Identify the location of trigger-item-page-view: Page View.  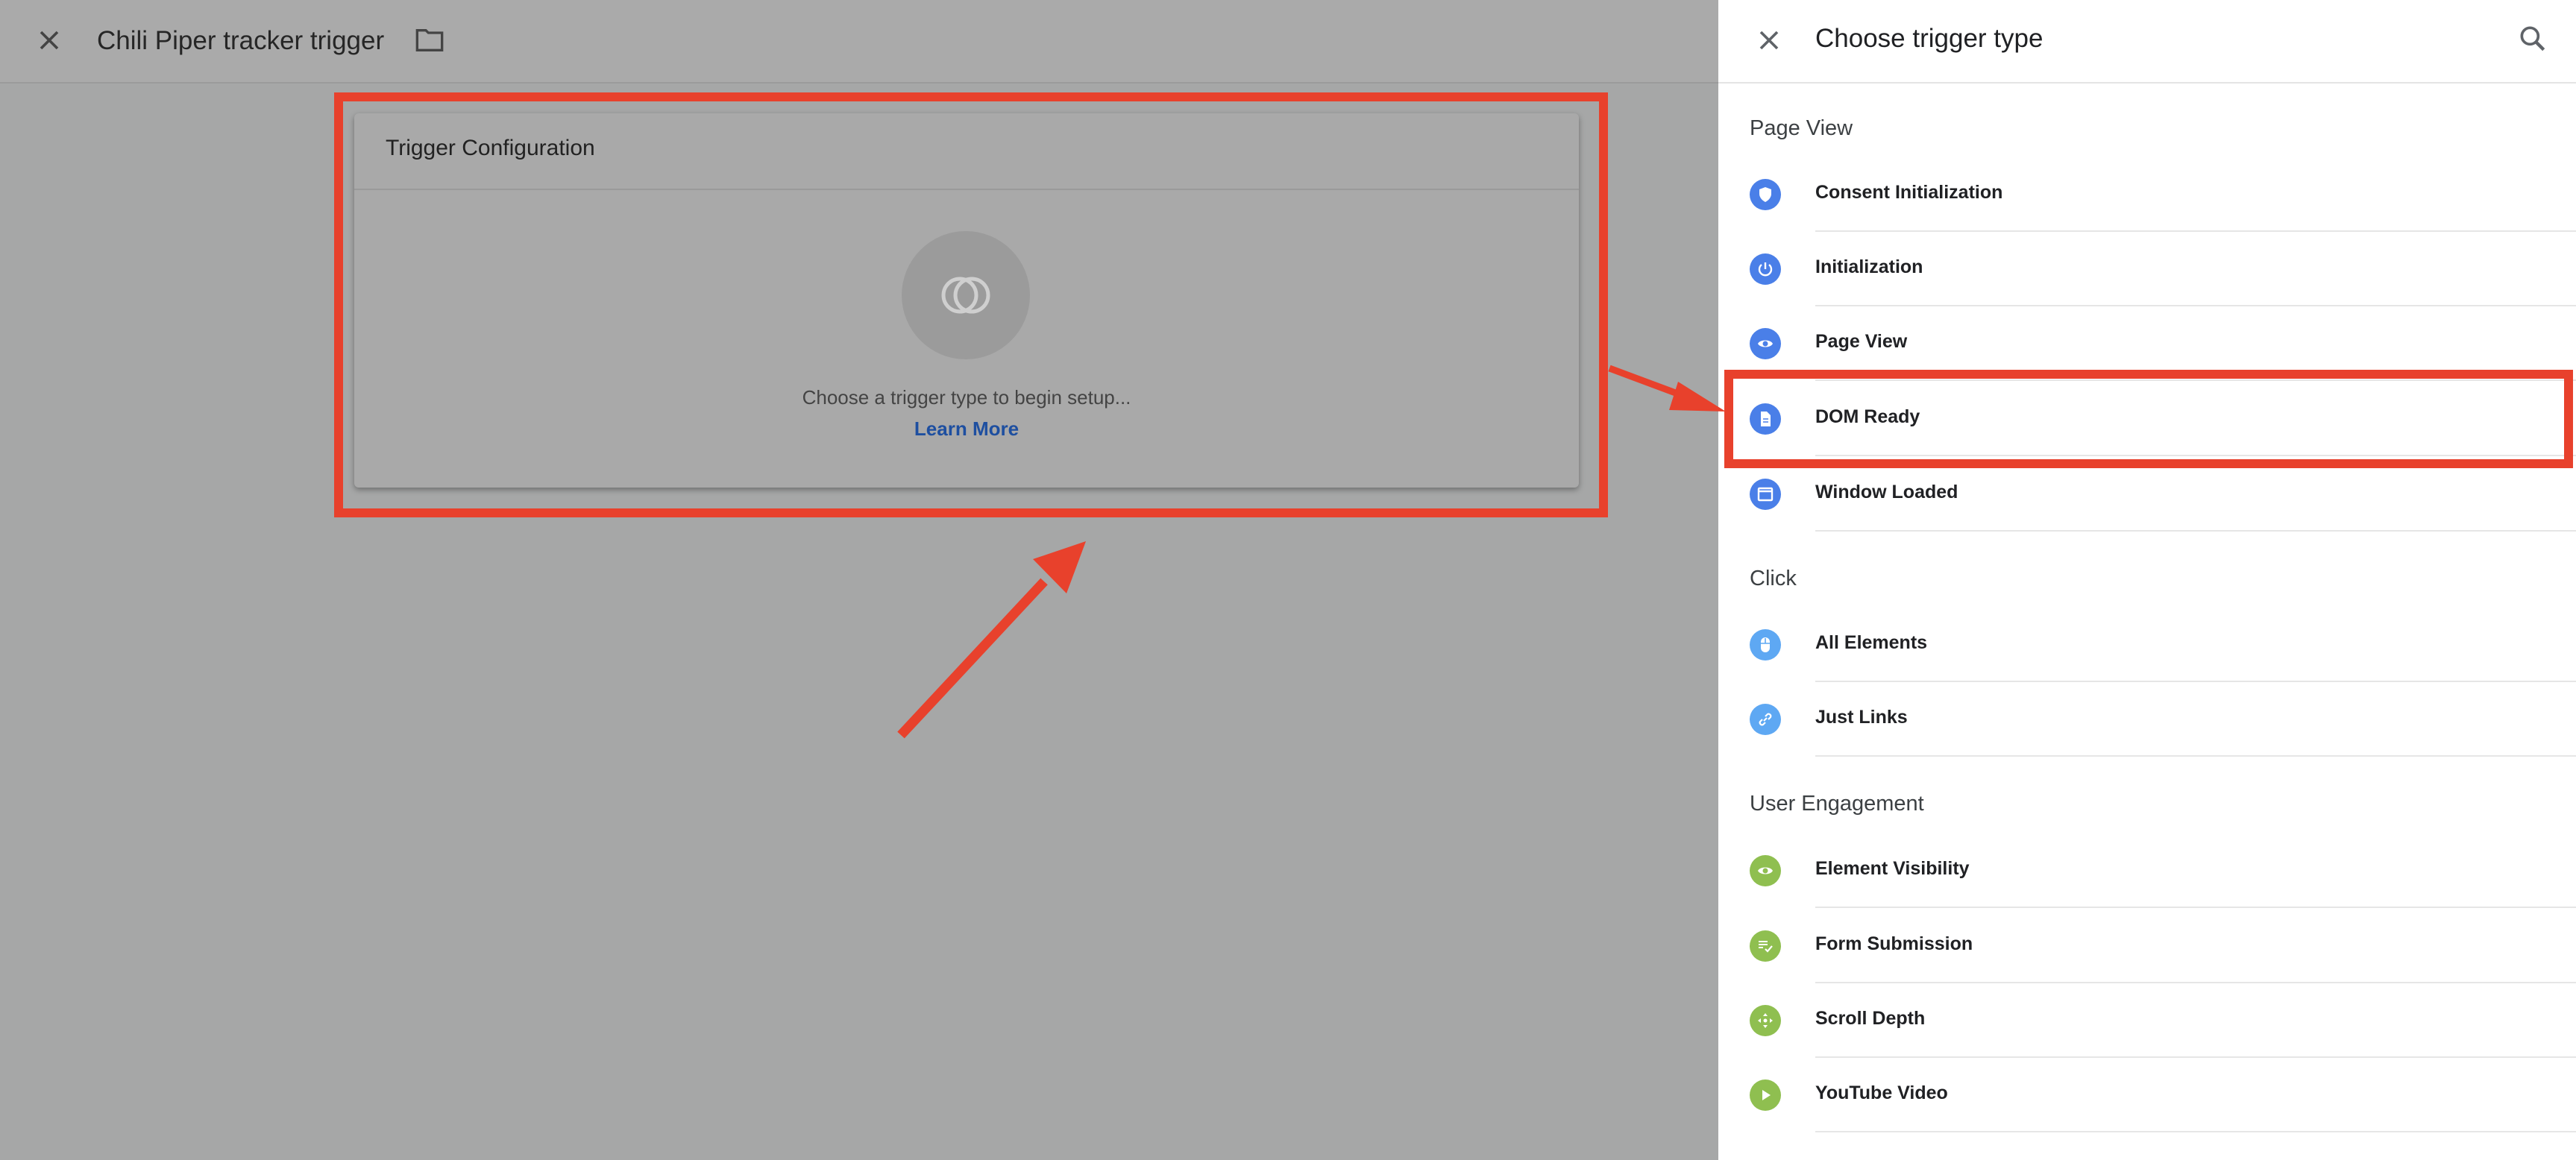
(2147, 343).